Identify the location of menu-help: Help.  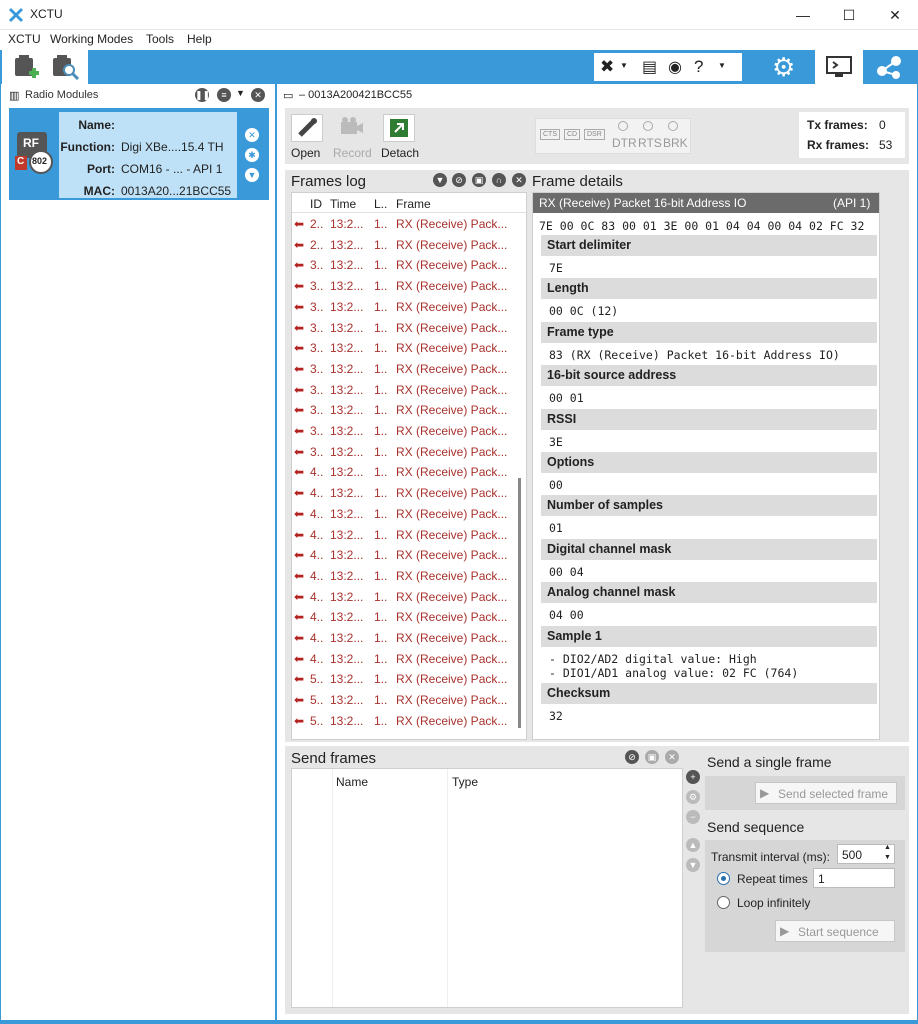
(199, 39).